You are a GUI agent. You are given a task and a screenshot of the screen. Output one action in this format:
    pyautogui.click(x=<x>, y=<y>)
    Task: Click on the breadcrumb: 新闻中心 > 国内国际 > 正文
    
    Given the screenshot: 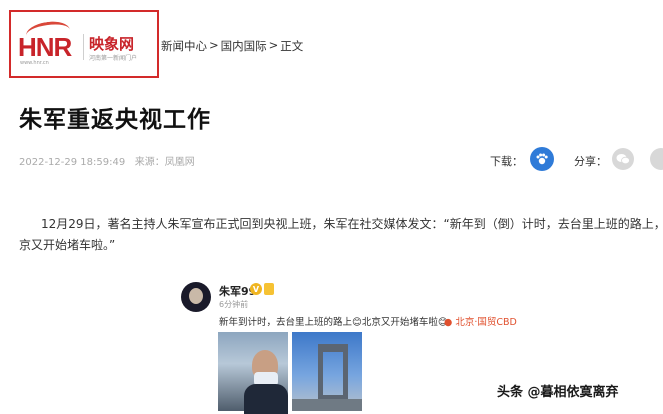 What is the action you would take?
    pyautogui.click(x=232, y=46)
    